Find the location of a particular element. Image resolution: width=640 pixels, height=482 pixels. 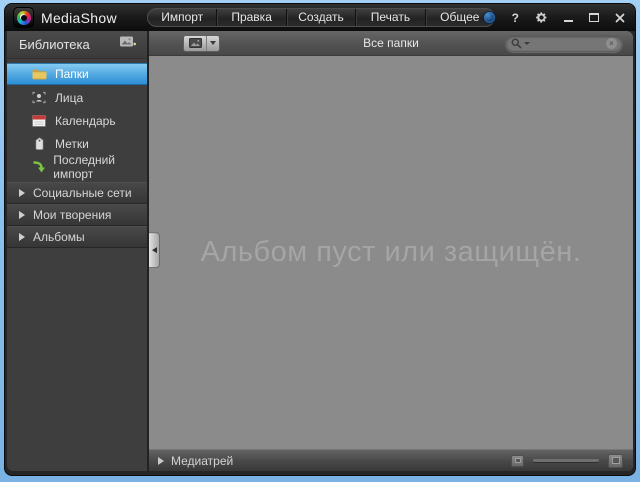

library-title: Библиотека is located at coordinates (54, 44).